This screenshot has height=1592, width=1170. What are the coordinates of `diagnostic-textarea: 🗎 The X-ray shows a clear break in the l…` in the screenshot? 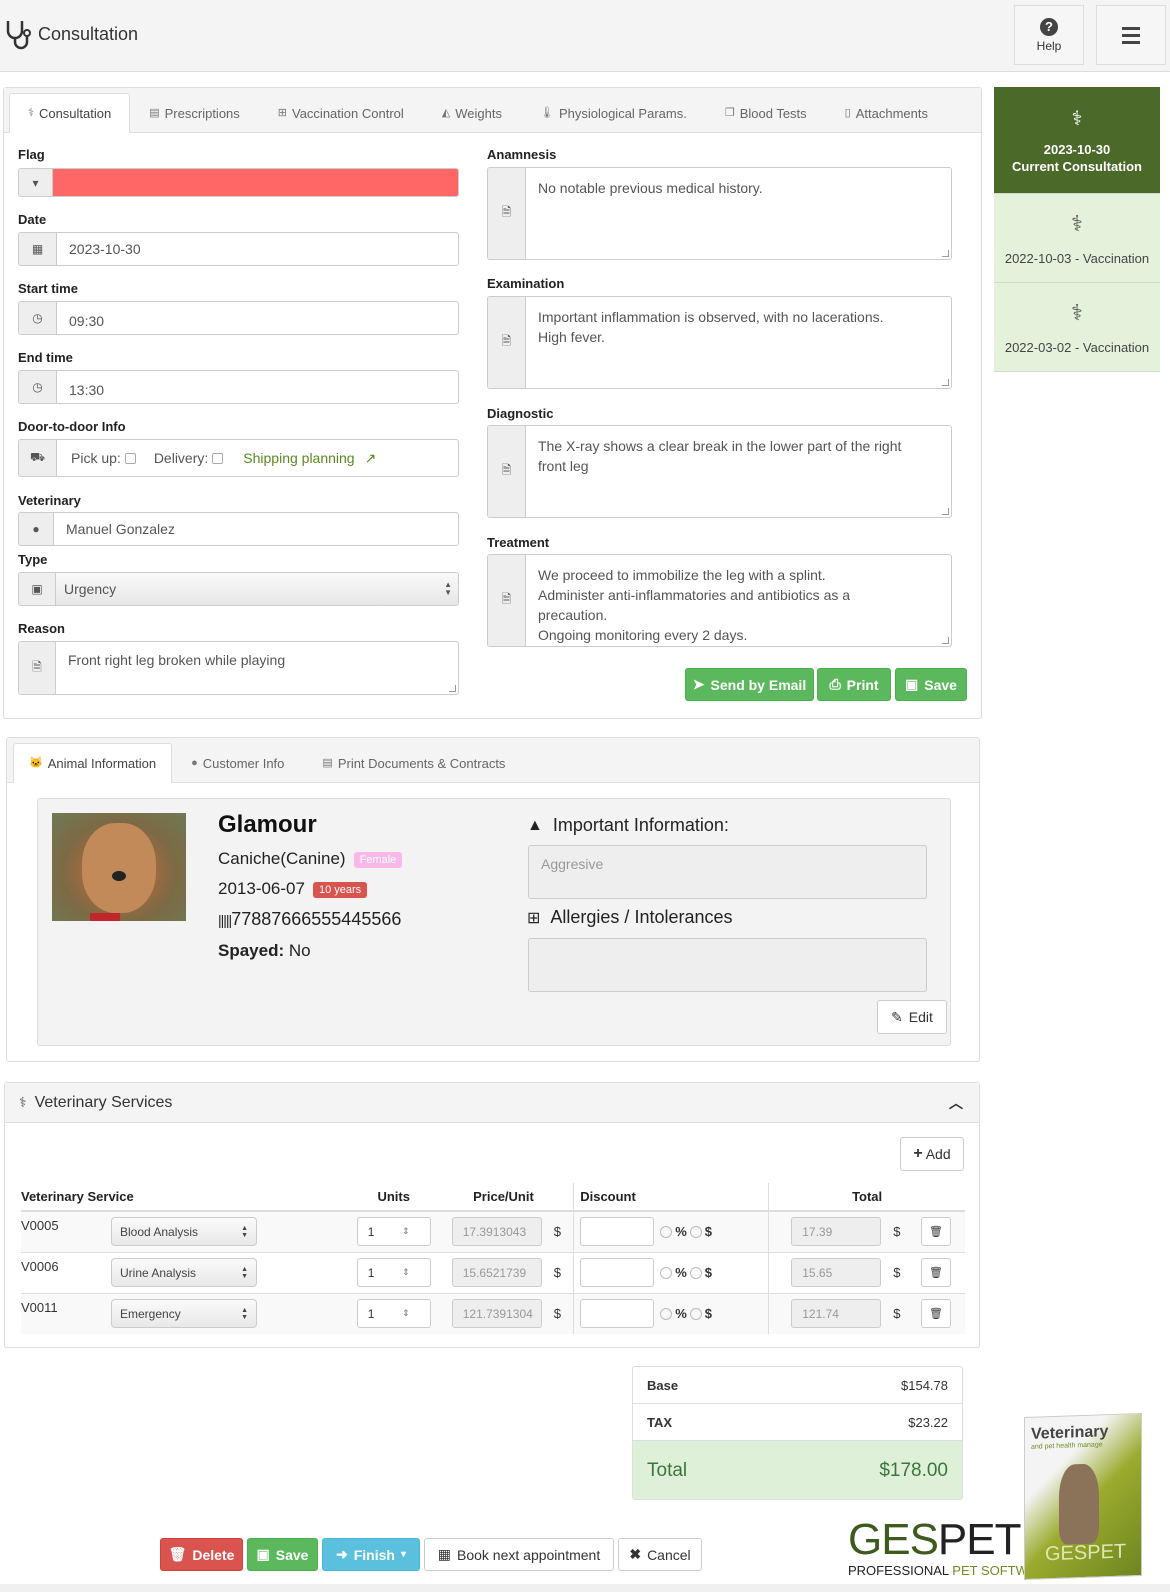 It's located at (719, 471).